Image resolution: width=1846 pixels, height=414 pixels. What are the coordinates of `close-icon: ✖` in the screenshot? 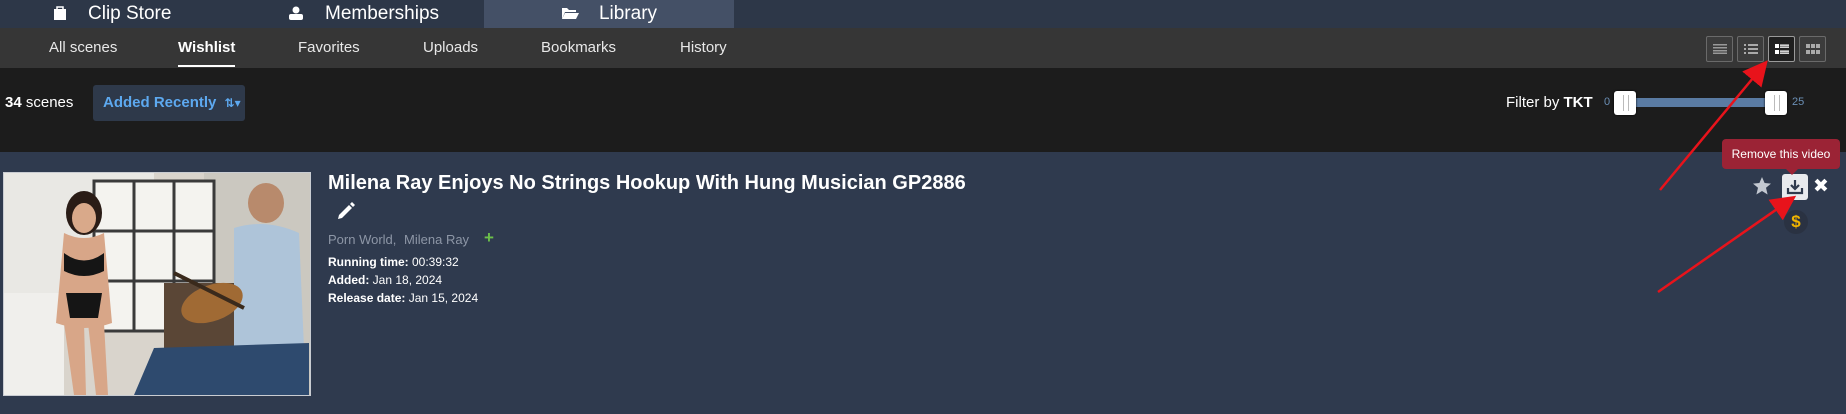 It's located at (1821, 186).